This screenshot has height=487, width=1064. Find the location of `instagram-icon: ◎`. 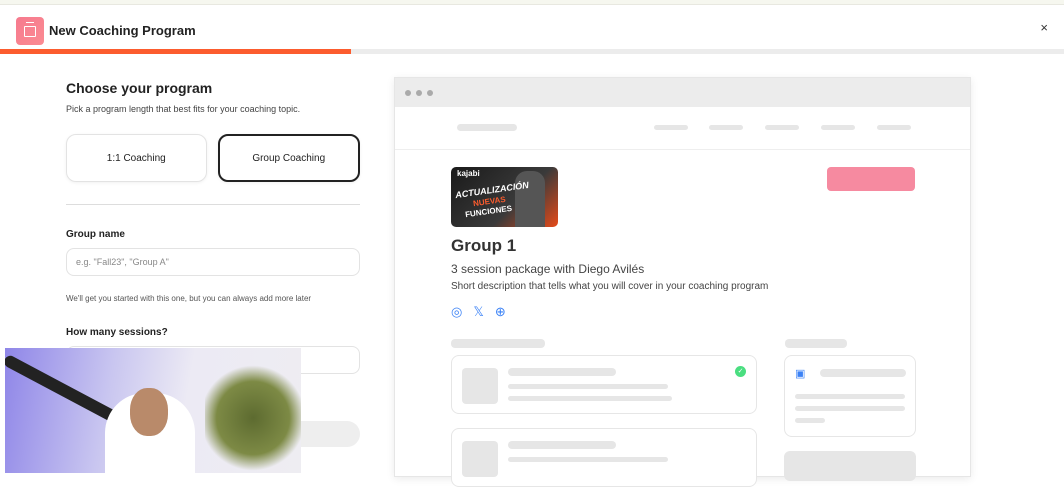

instagram-icon: ◎ is located at coordinates (457, 311).